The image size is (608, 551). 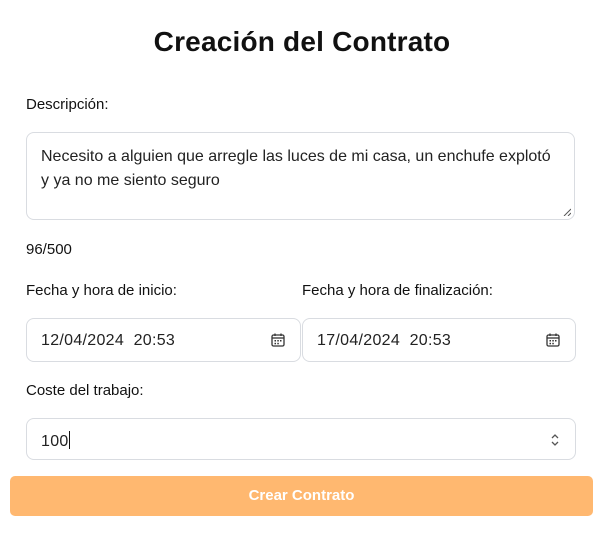 I want to click on create-contract-button: Crear Contrato, so click(x=301, y=496).